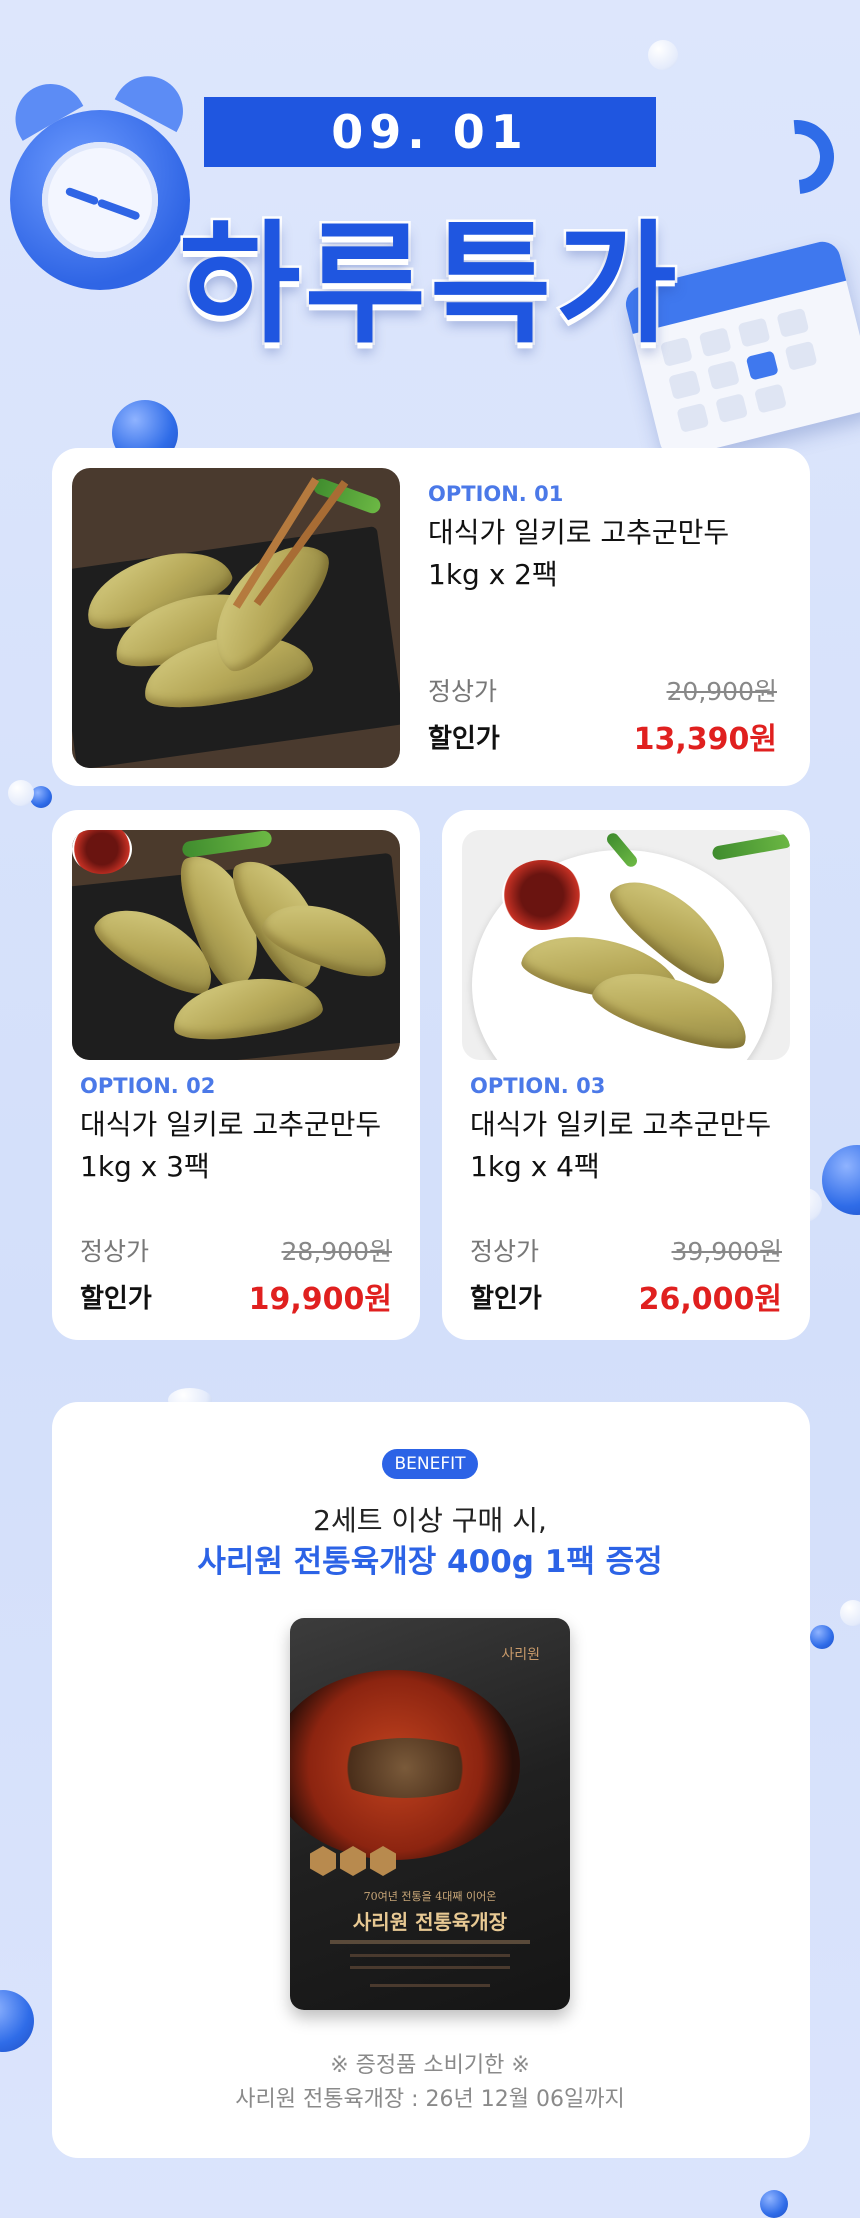  What do you see at coordinates (496, 494) in the screenshot?
I see `option-tag: OPTION. 01` at bounding box center [496, 494].